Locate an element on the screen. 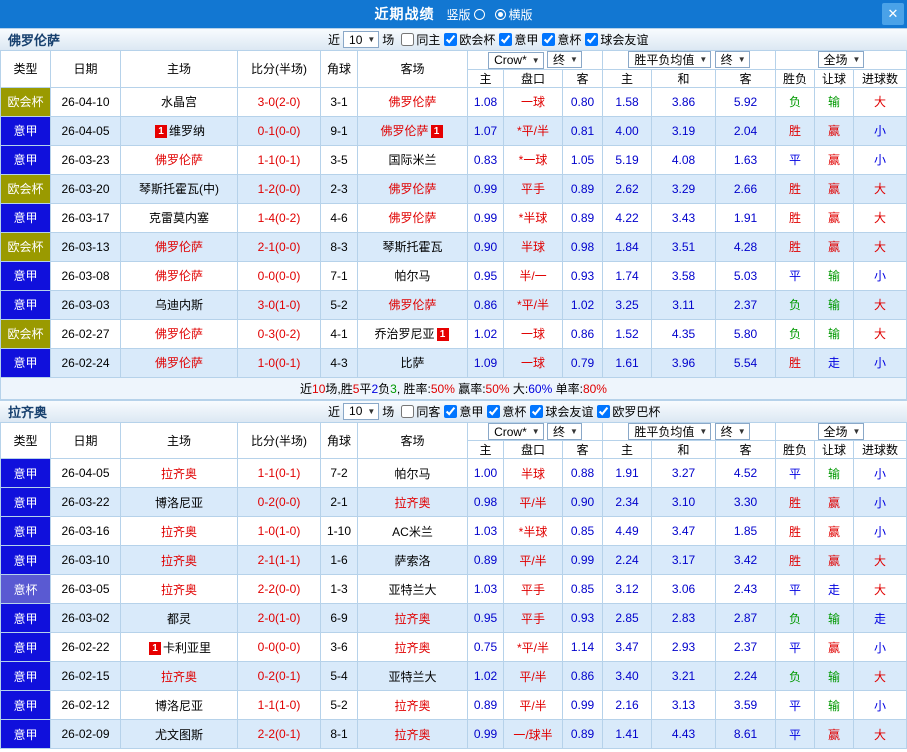 The height and width of the screenshot is (752, 907). away-odds-cell: 0.90 is located at coordinates (582, 502).